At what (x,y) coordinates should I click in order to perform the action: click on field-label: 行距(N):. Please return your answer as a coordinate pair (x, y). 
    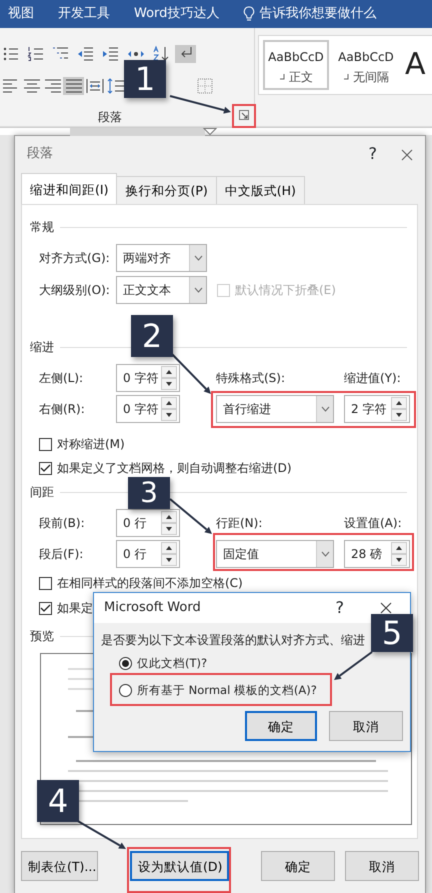
    Looking at the image, I should click on (240, 523).